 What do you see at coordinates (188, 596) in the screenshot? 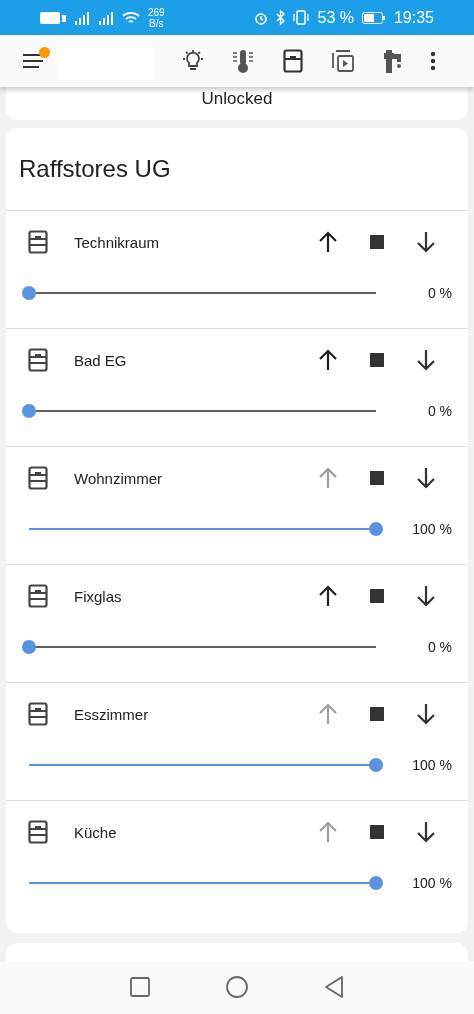
I see `shutter-name: Fixglas` at bounding box center [188, 596].